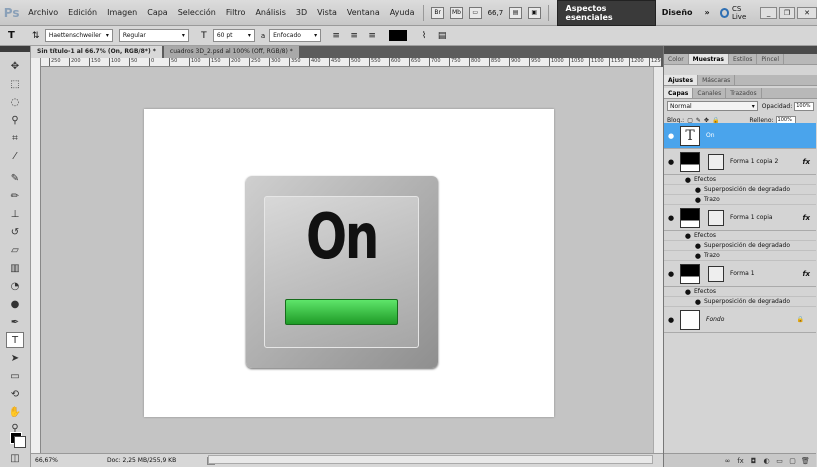 The image size is (817, 467). I want to click on font-family-select: Haettenschweiler ▾, so click(78, 35).